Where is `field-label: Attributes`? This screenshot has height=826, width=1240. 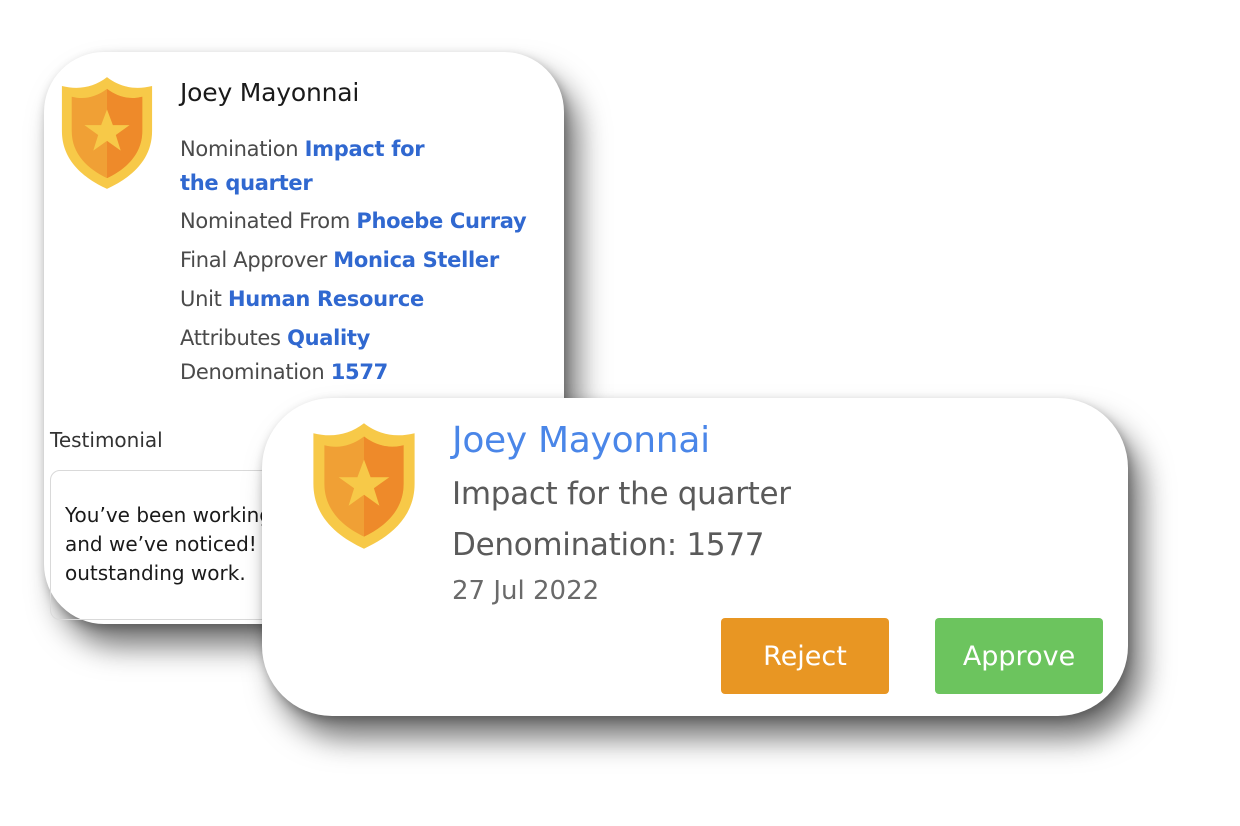 field-label: Attributes is located at coordinates (230, 338).